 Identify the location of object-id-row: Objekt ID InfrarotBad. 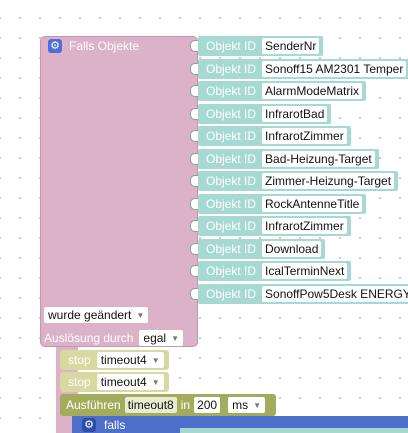
(261, 113).